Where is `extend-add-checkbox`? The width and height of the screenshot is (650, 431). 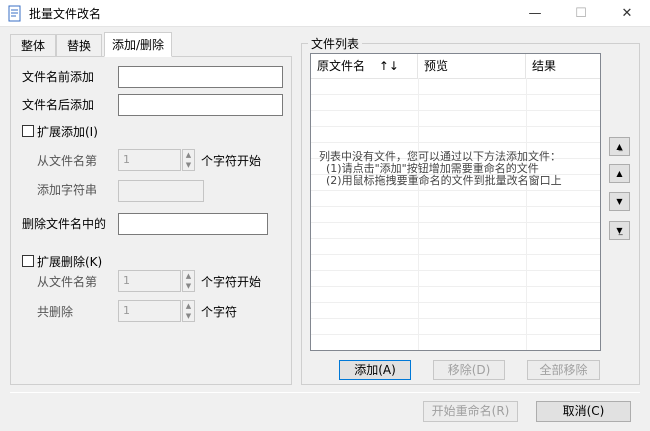 extend-add-checkbox is located at coordinates (28, 131).